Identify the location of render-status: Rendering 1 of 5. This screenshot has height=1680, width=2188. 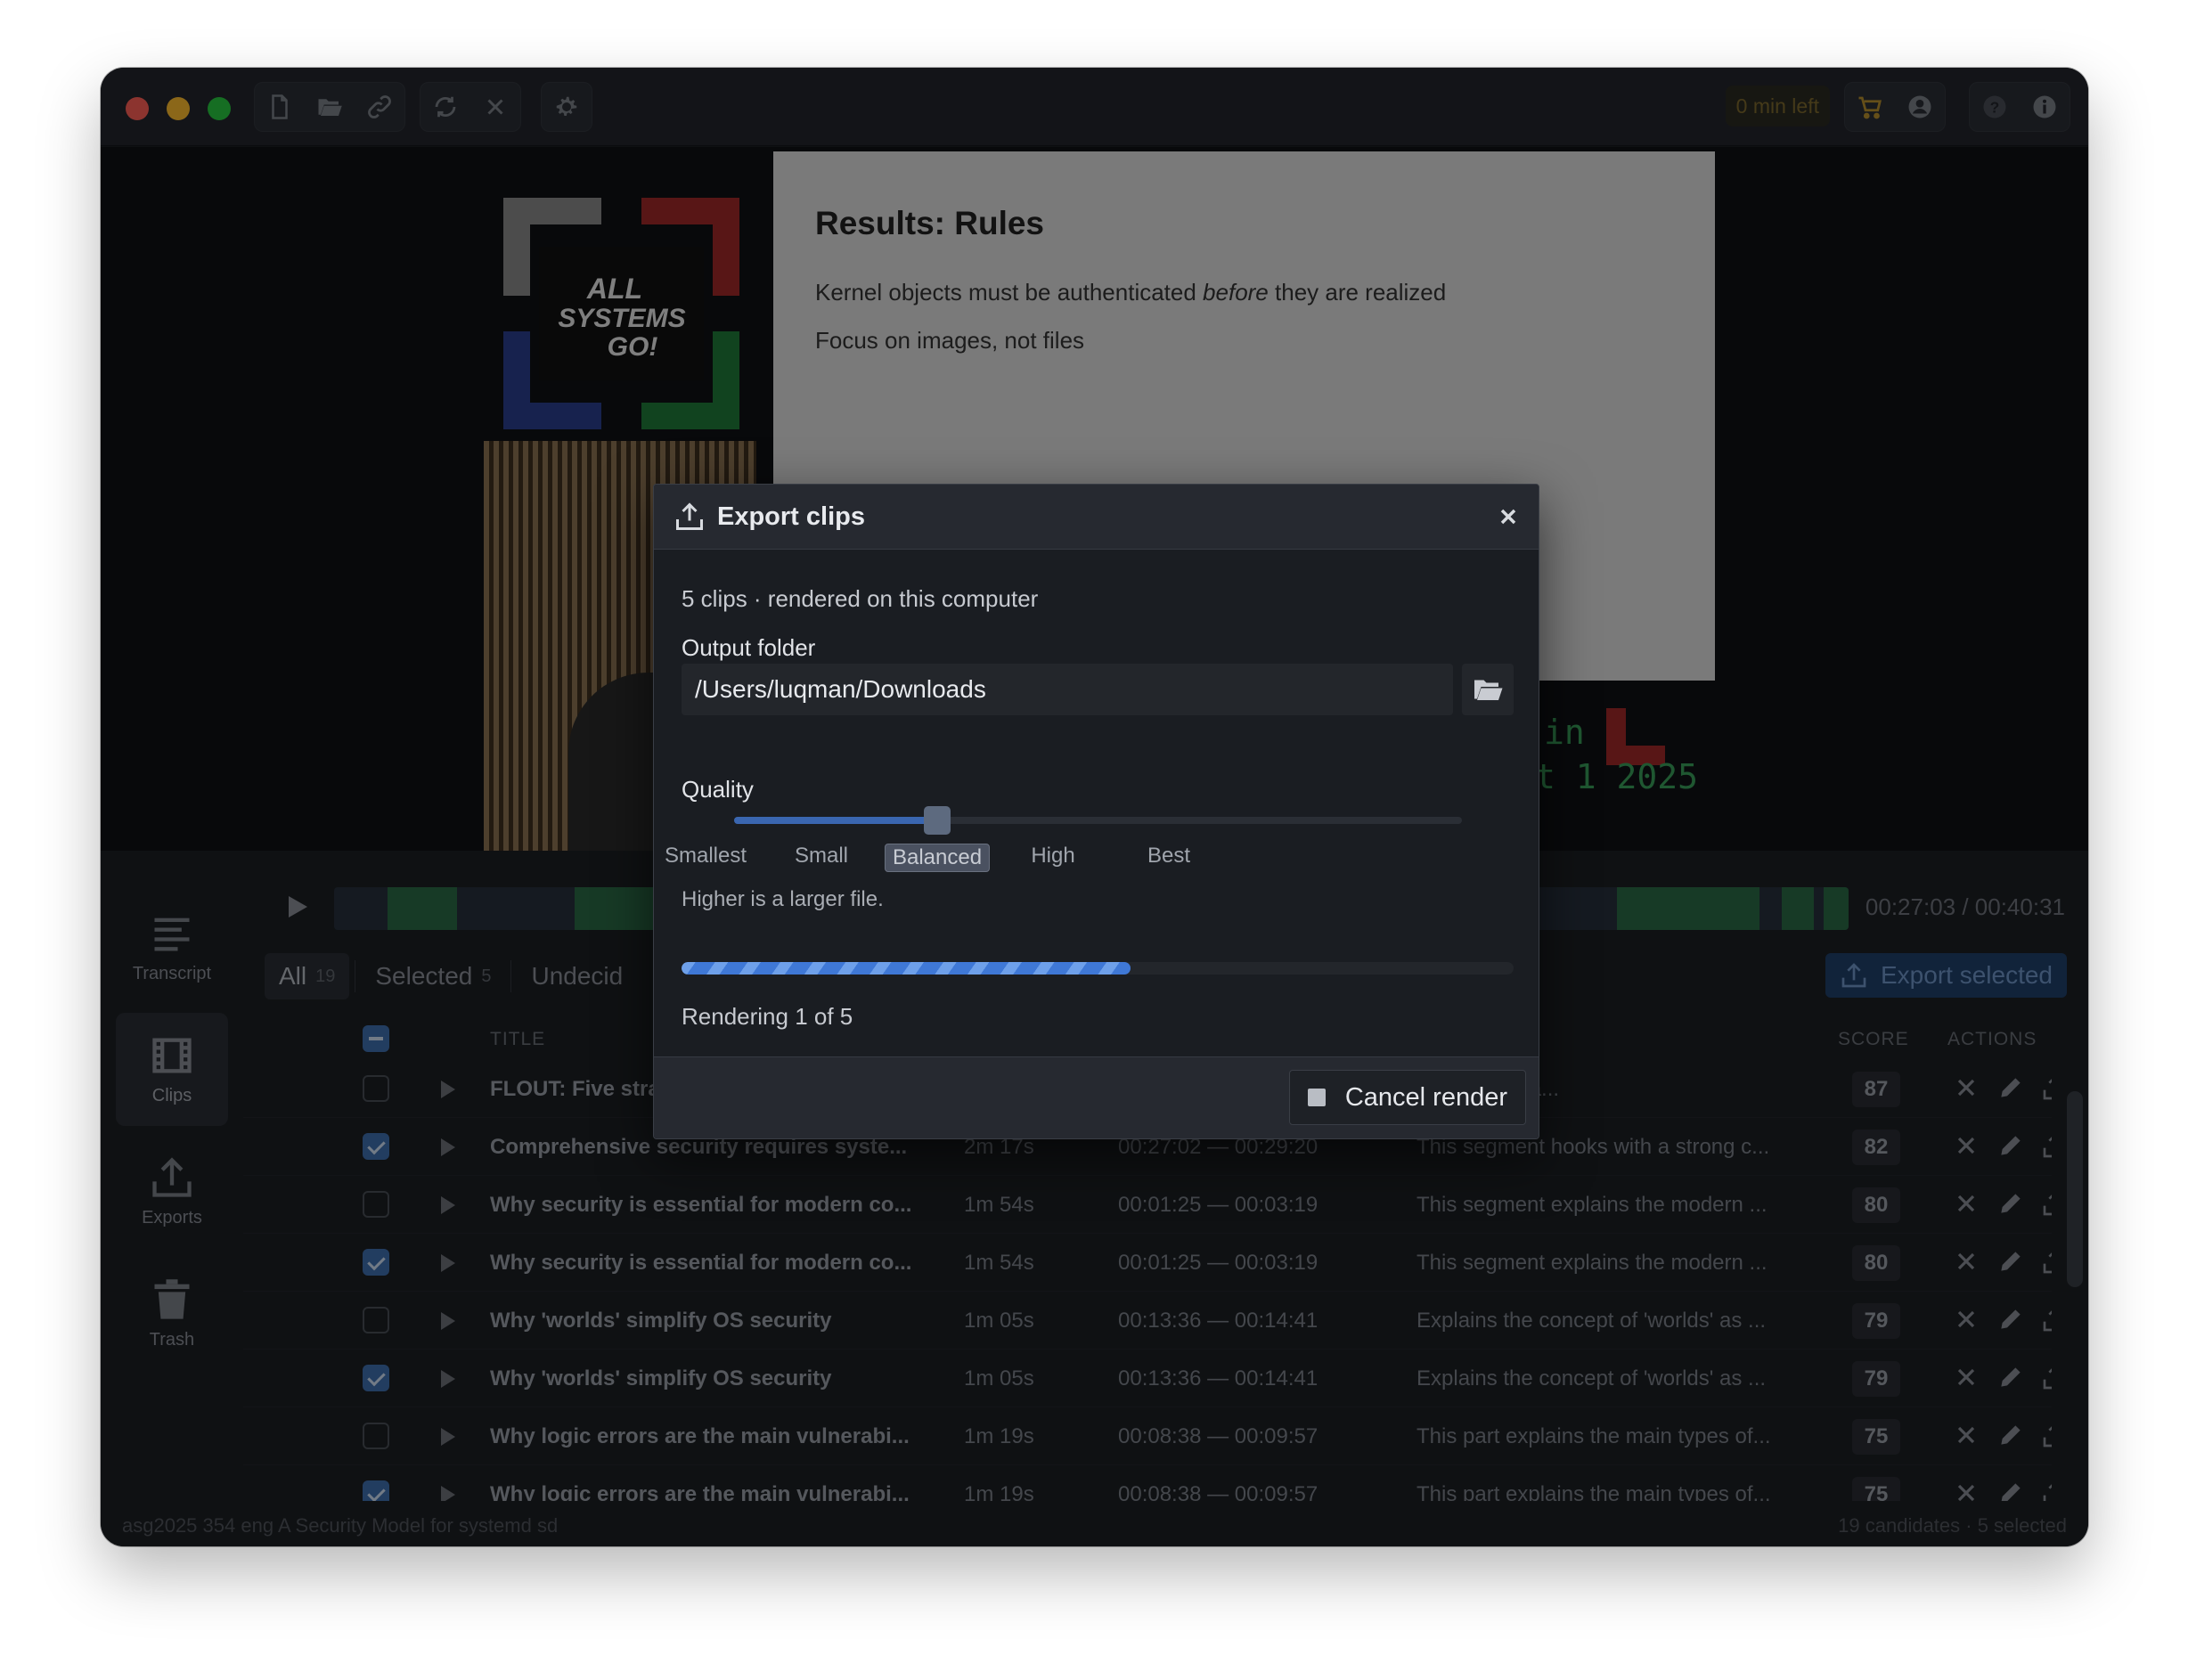
(767, 1016).